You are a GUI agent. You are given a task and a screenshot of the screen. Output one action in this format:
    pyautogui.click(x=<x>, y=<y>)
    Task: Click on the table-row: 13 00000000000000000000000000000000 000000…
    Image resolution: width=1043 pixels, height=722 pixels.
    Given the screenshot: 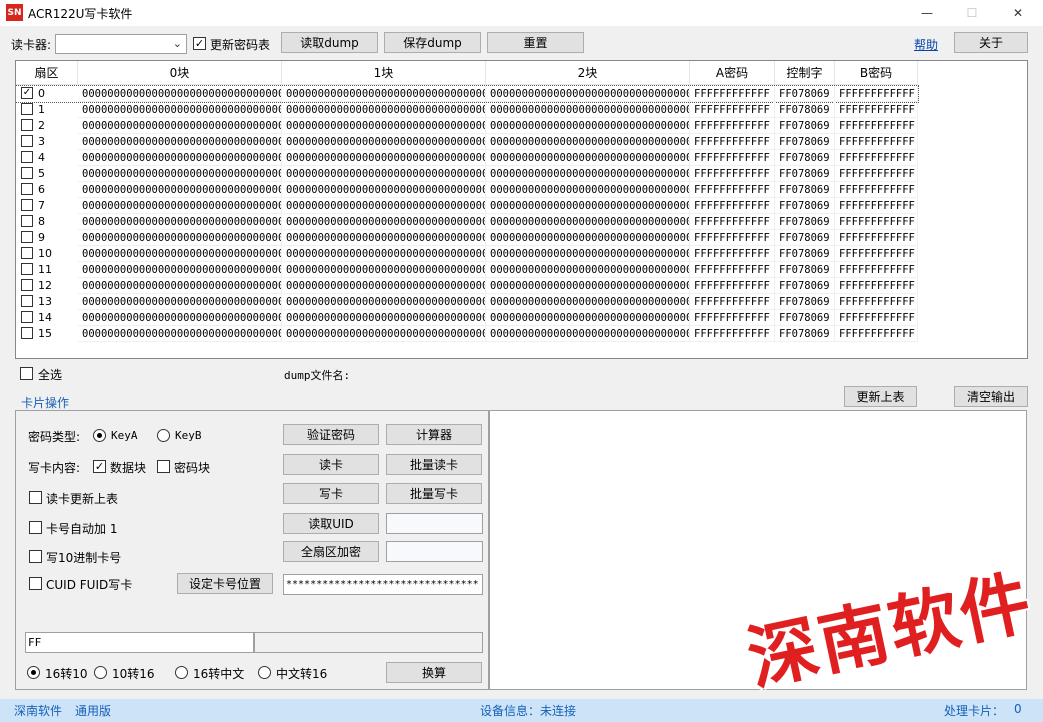 What is the action you would take?
    pyautogui.click(x=467, y=302)
    